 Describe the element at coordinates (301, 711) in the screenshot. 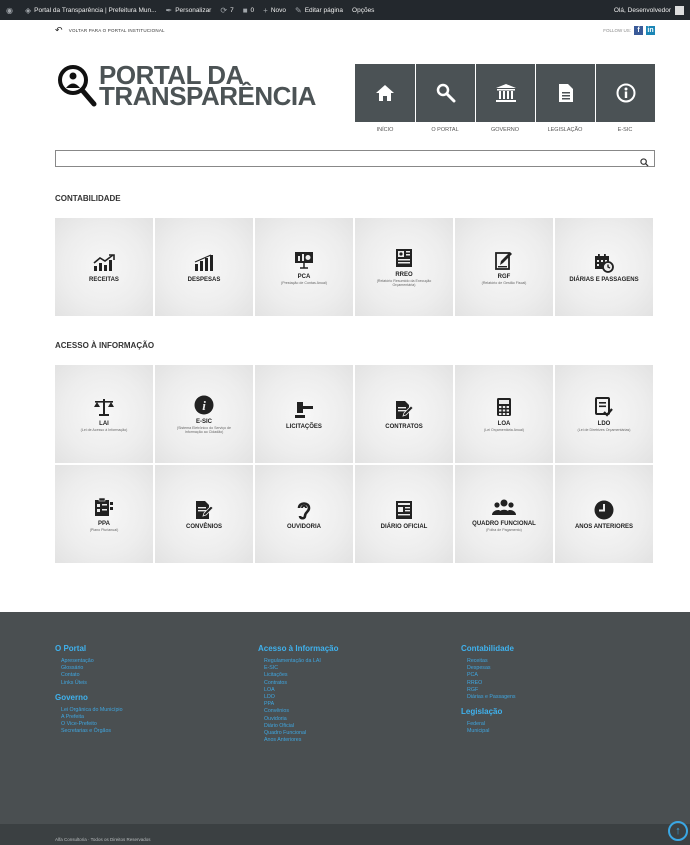

I see `footer-link: Convênios` at that location.